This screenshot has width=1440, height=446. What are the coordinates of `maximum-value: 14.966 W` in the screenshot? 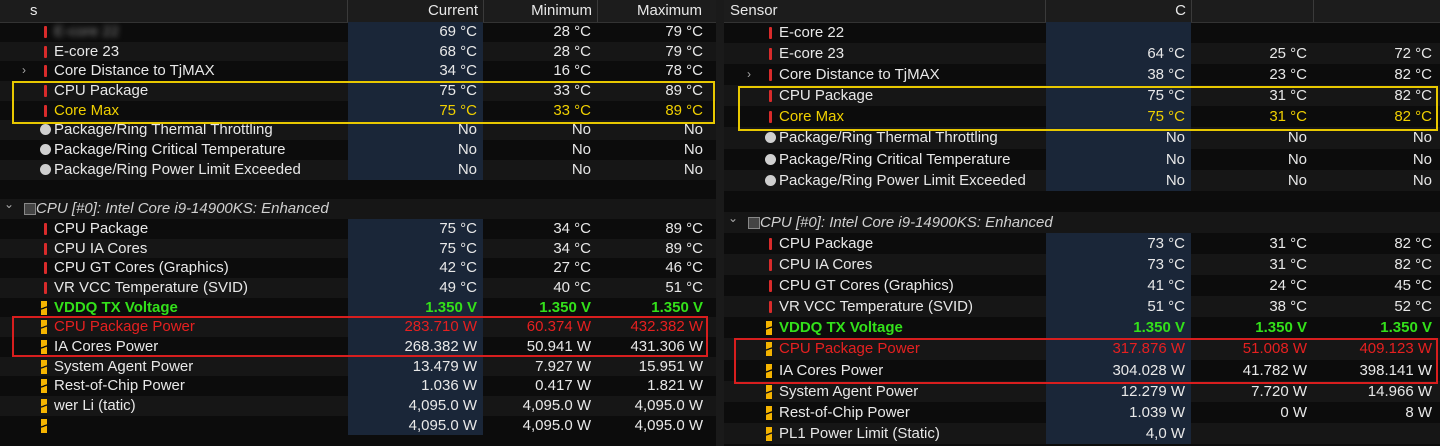 It's located at (1399, 391).